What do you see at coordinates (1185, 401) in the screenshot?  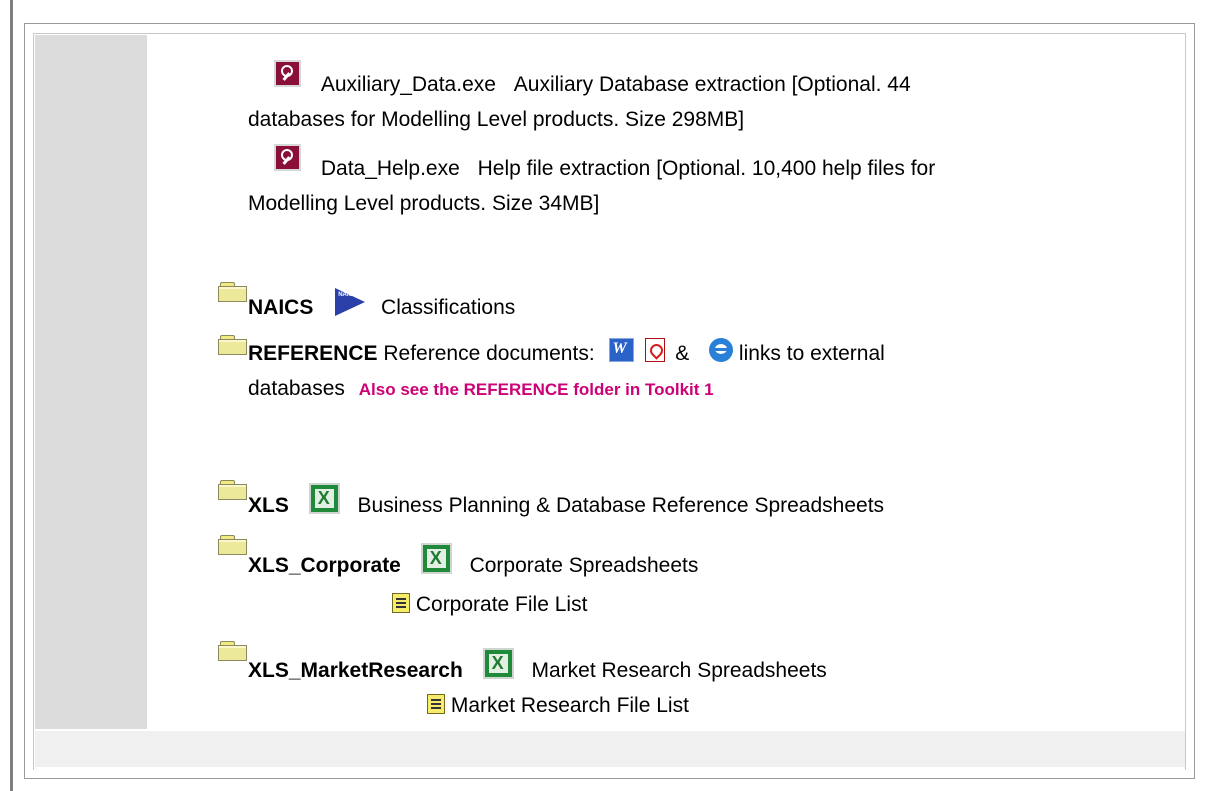 I see `frame-inner-right` at bounding box center [1185, 401].